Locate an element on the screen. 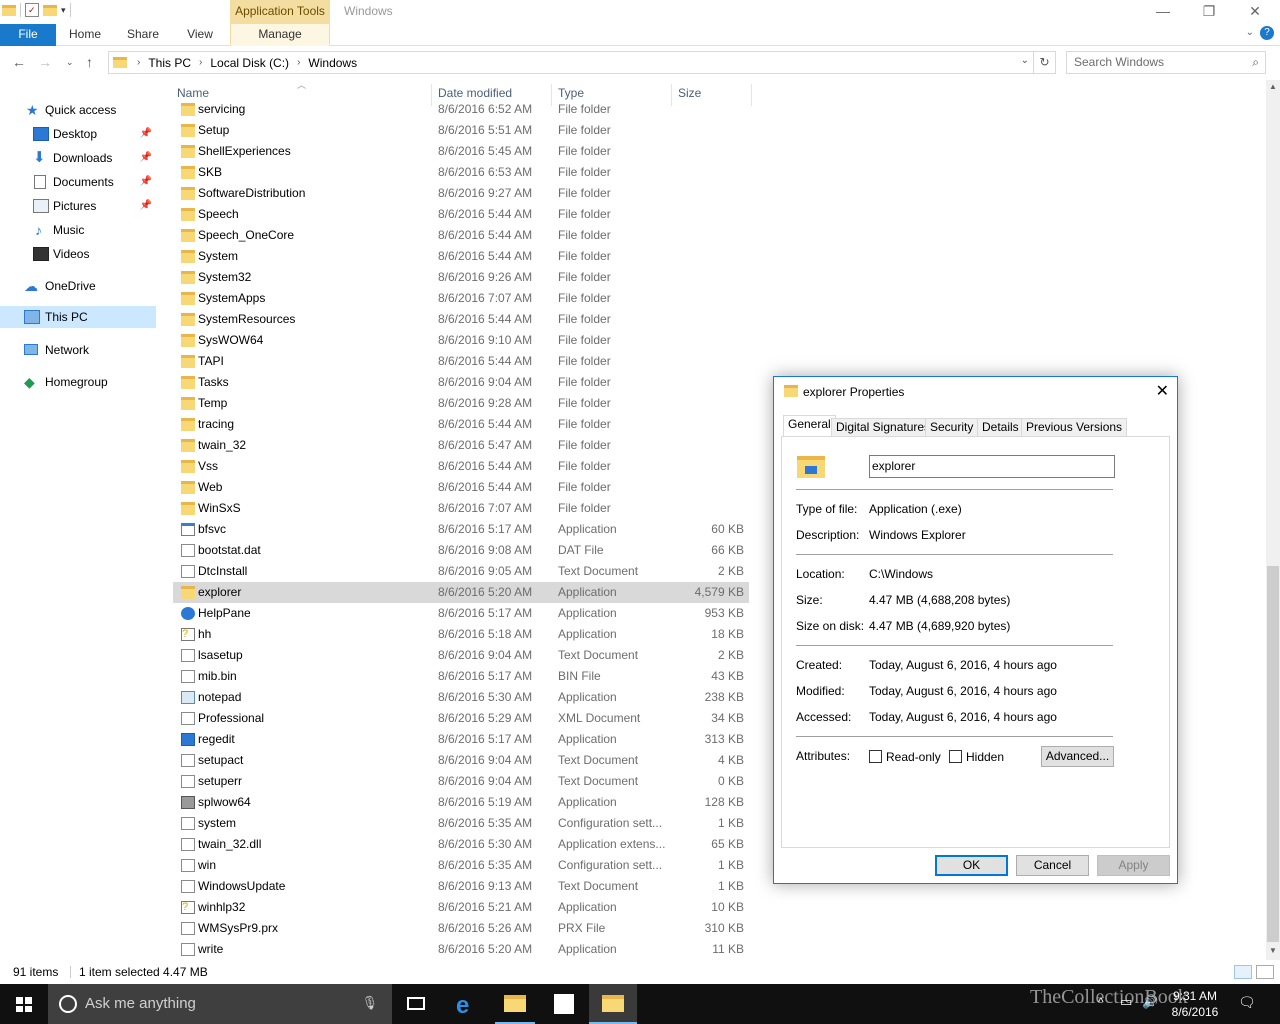 The image size is (1280, 1024). microphone-icon: 🎙 is located at coordinates (369, 1003).